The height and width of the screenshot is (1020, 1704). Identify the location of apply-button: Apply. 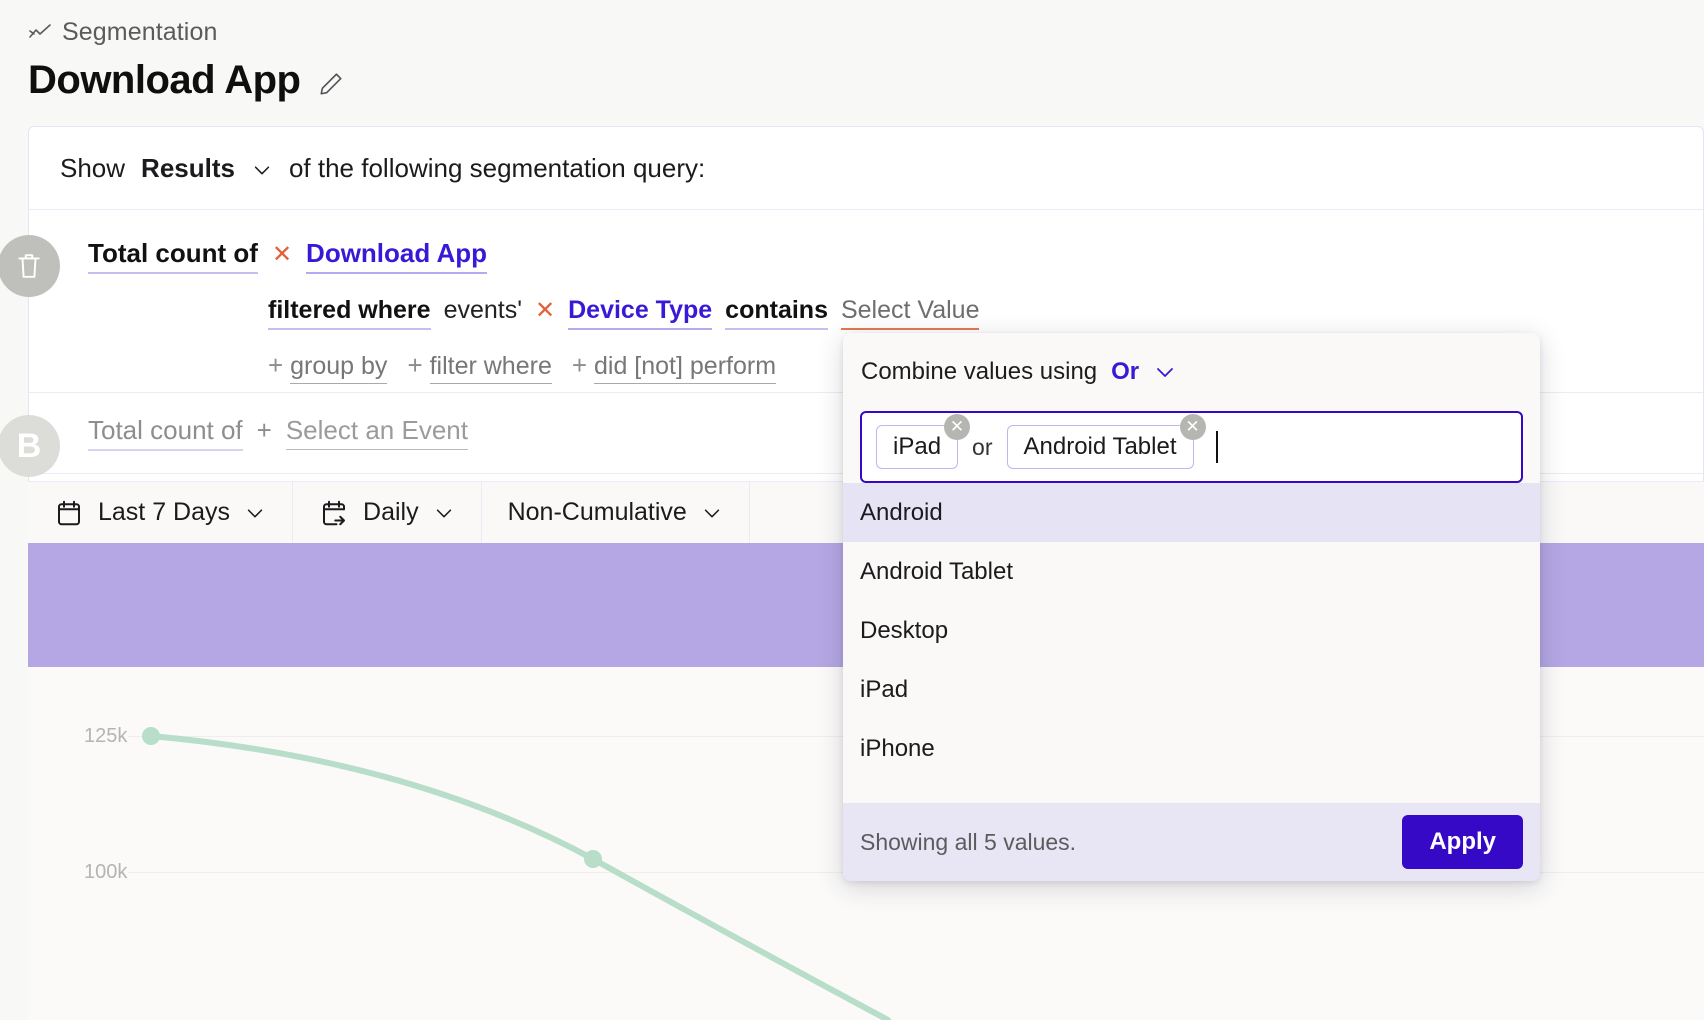
(1462, 842).